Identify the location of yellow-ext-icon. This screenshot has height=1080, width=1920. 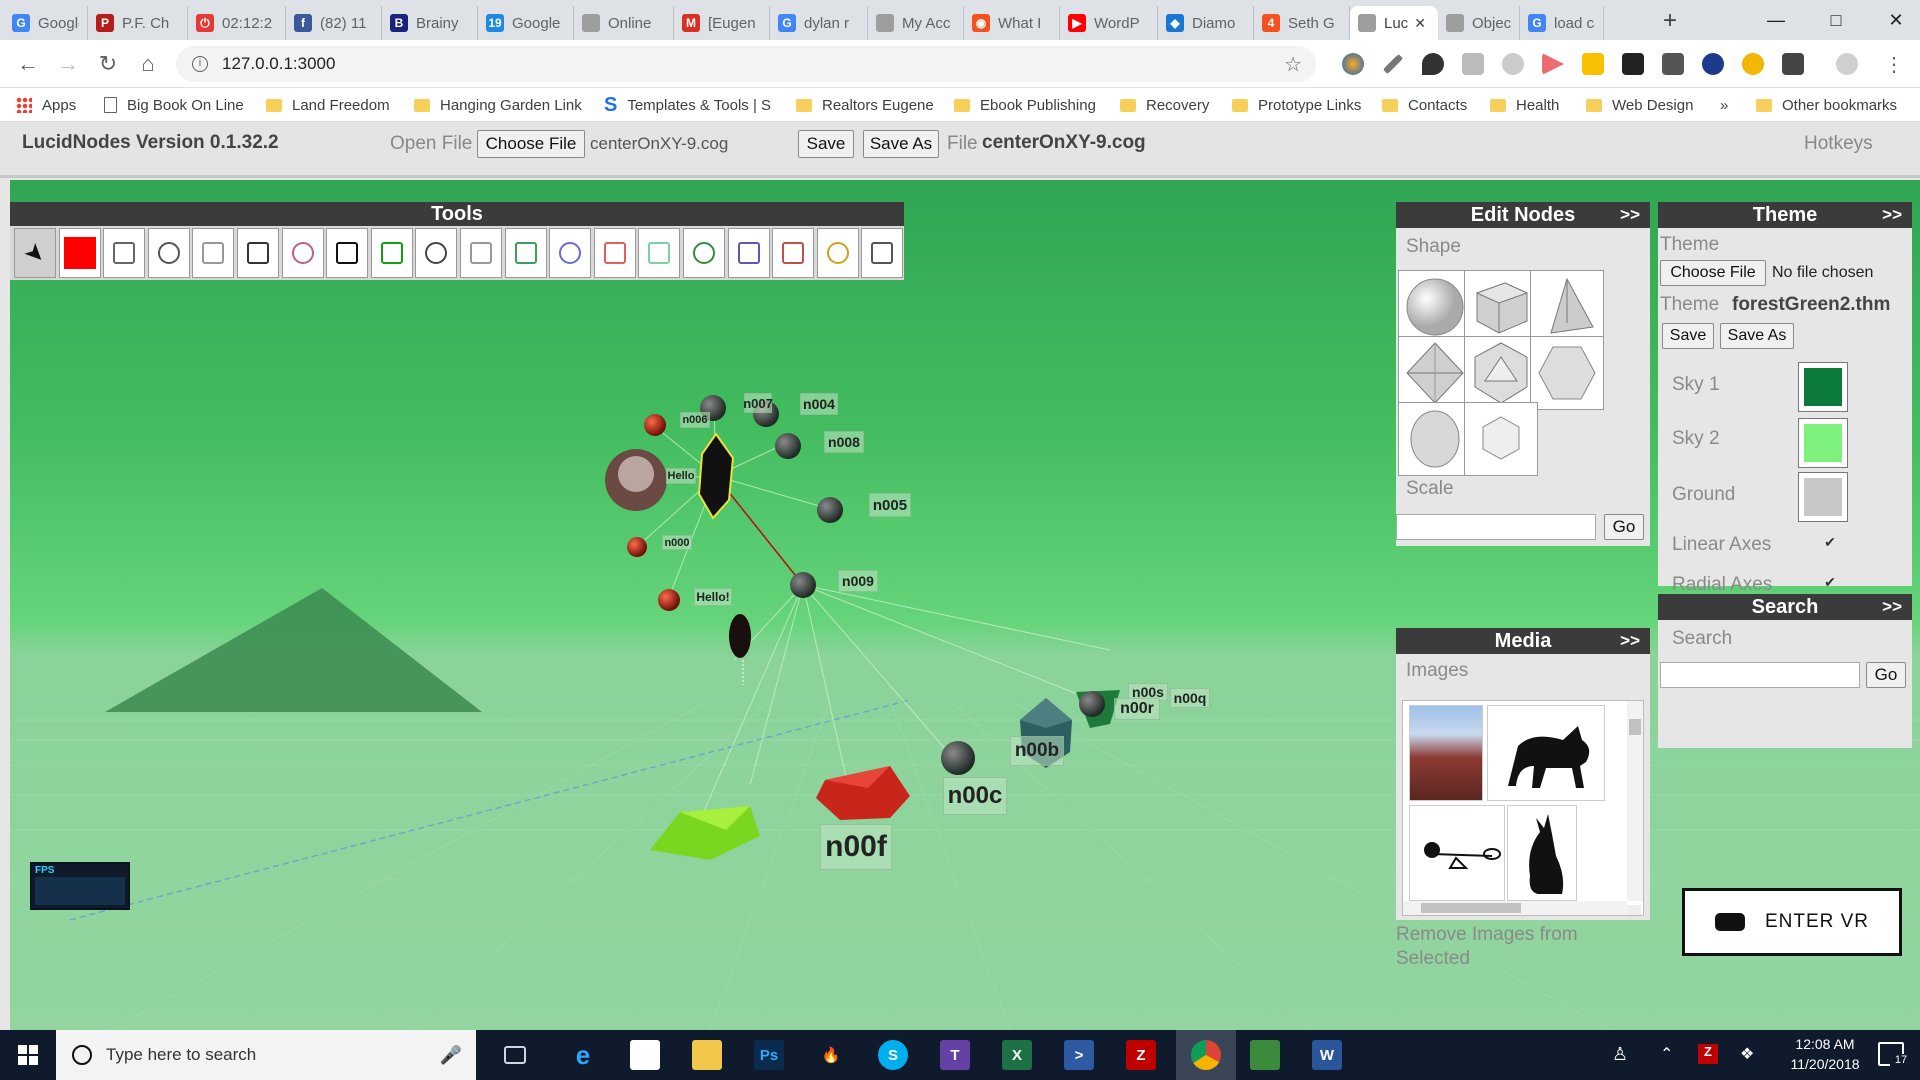
(1593, 64).